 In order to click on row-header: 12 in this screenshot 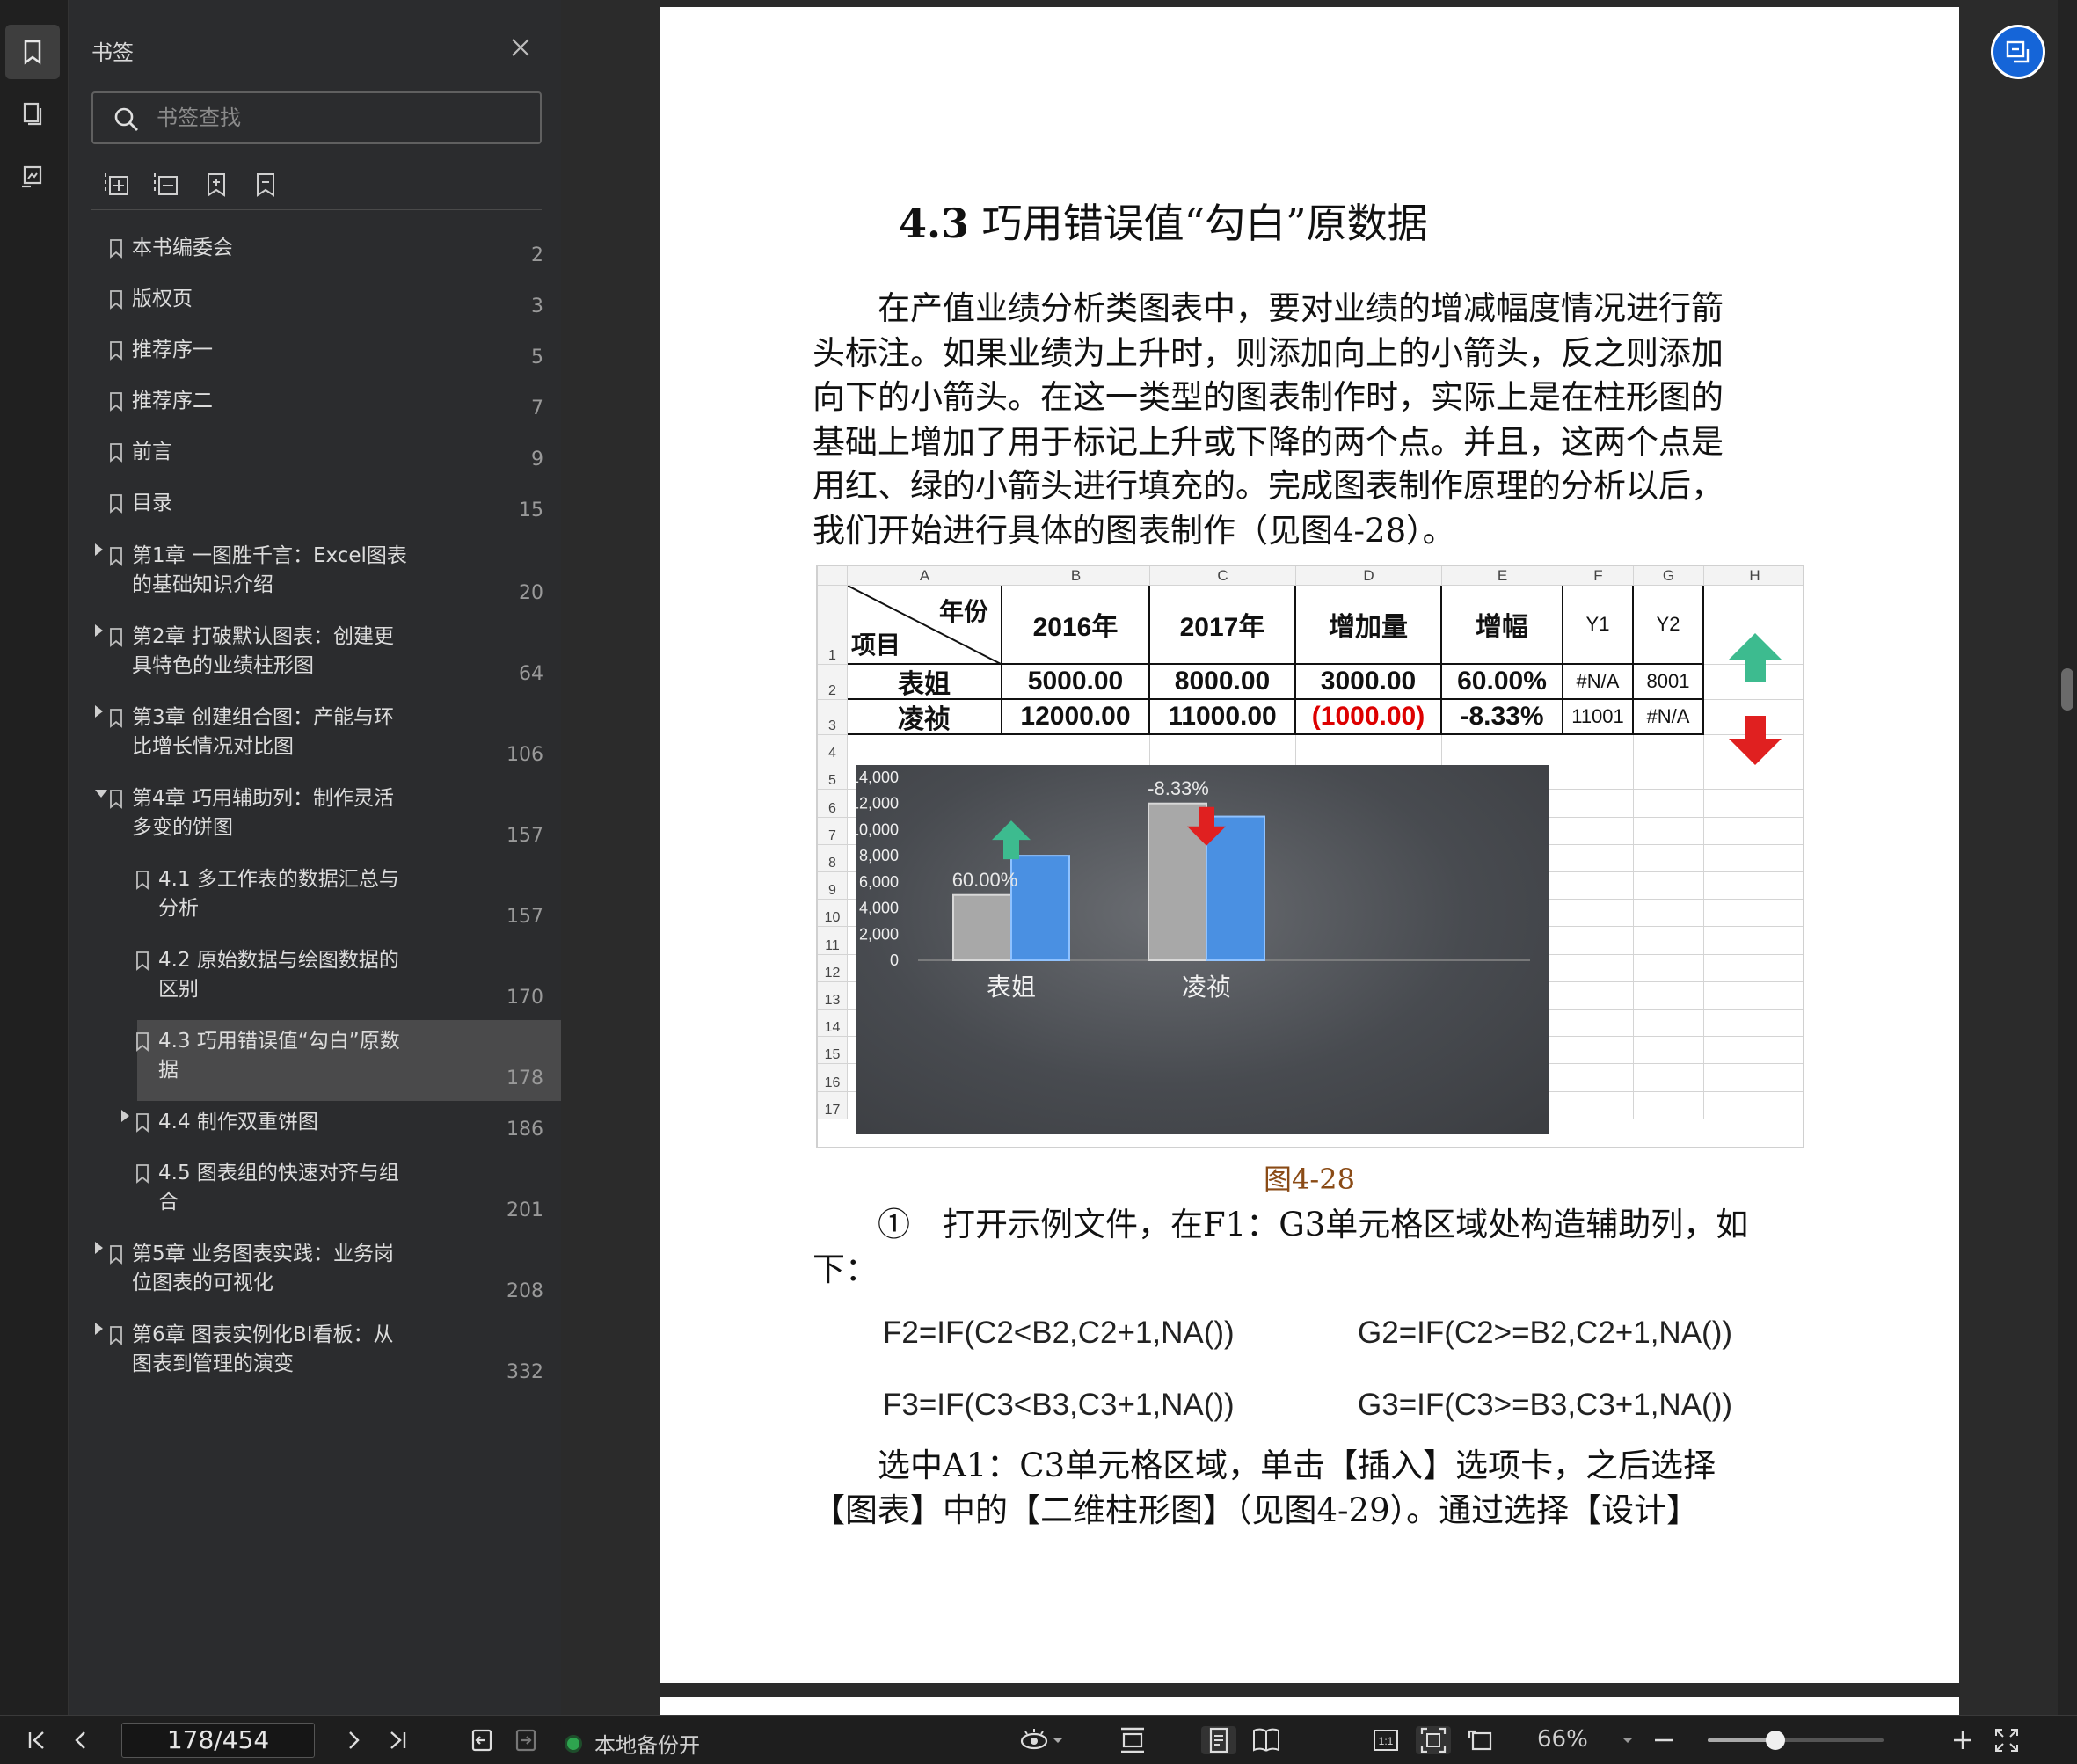, I will do `click(833, 968)`.